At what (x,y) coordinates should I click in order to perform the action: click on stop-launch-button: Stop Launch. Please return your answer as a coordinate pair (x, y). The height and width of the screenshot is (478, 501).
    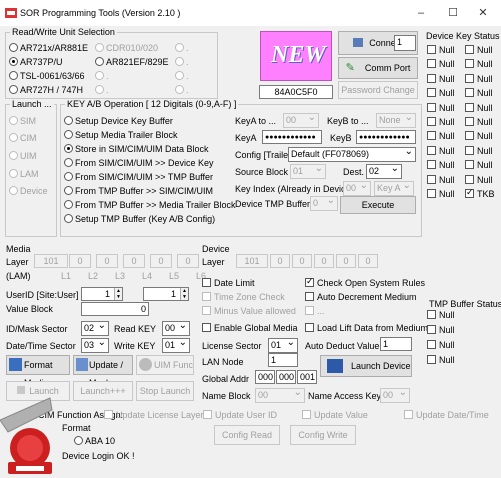
    Looking at the image, I should click on (165, 391).